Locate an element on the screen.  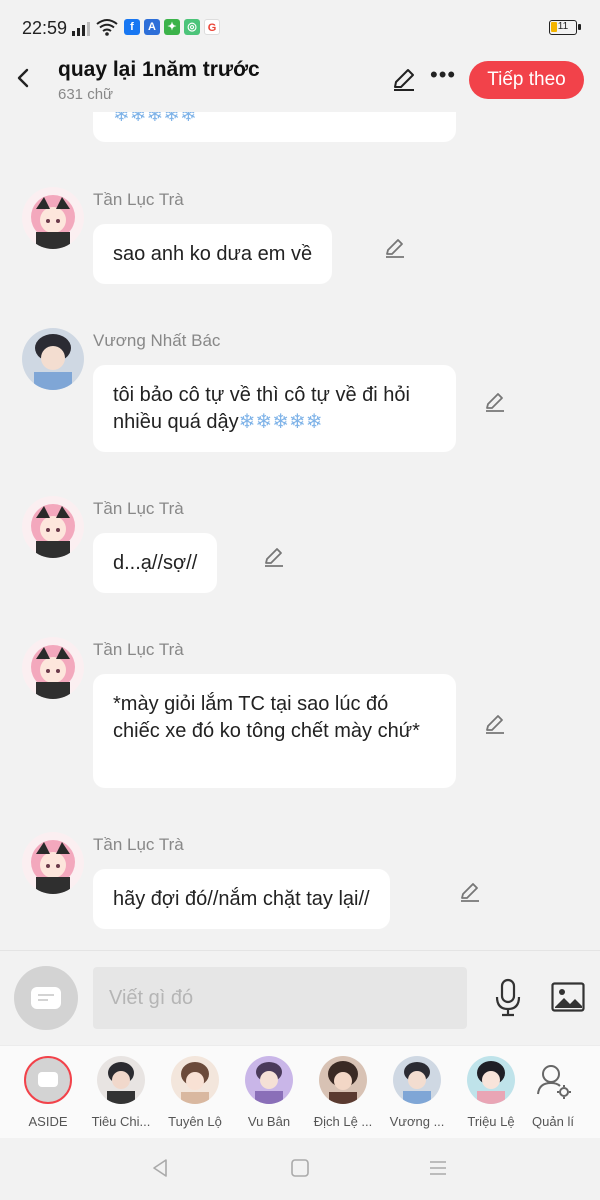
battery-icon: 11 is located at coordinates (565, 27).